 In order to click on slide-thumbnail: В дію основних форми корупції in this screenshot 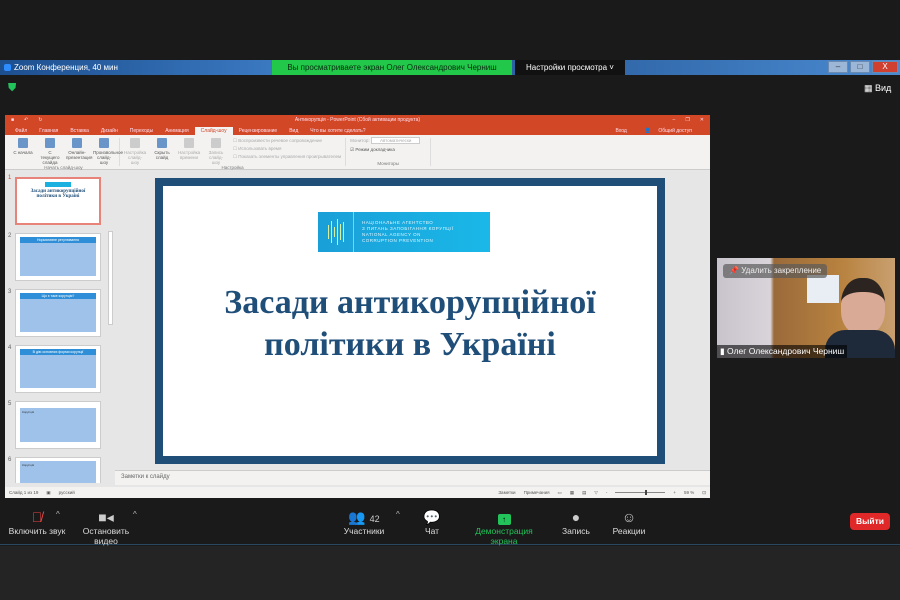, I will do `click(58, 369)`.